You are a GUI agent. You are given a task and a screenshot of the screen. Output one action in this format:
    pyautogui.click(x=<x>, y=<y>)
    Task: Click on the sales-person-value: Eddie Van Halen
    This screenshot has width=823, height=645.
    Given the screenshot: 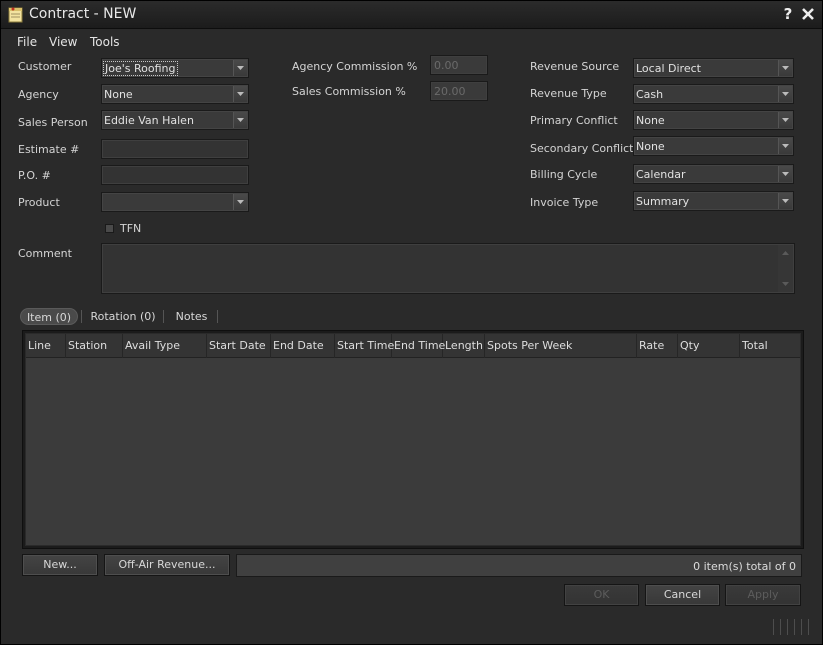 What is the action you would take?
    pyautogui.click(x=149, y=120)
    